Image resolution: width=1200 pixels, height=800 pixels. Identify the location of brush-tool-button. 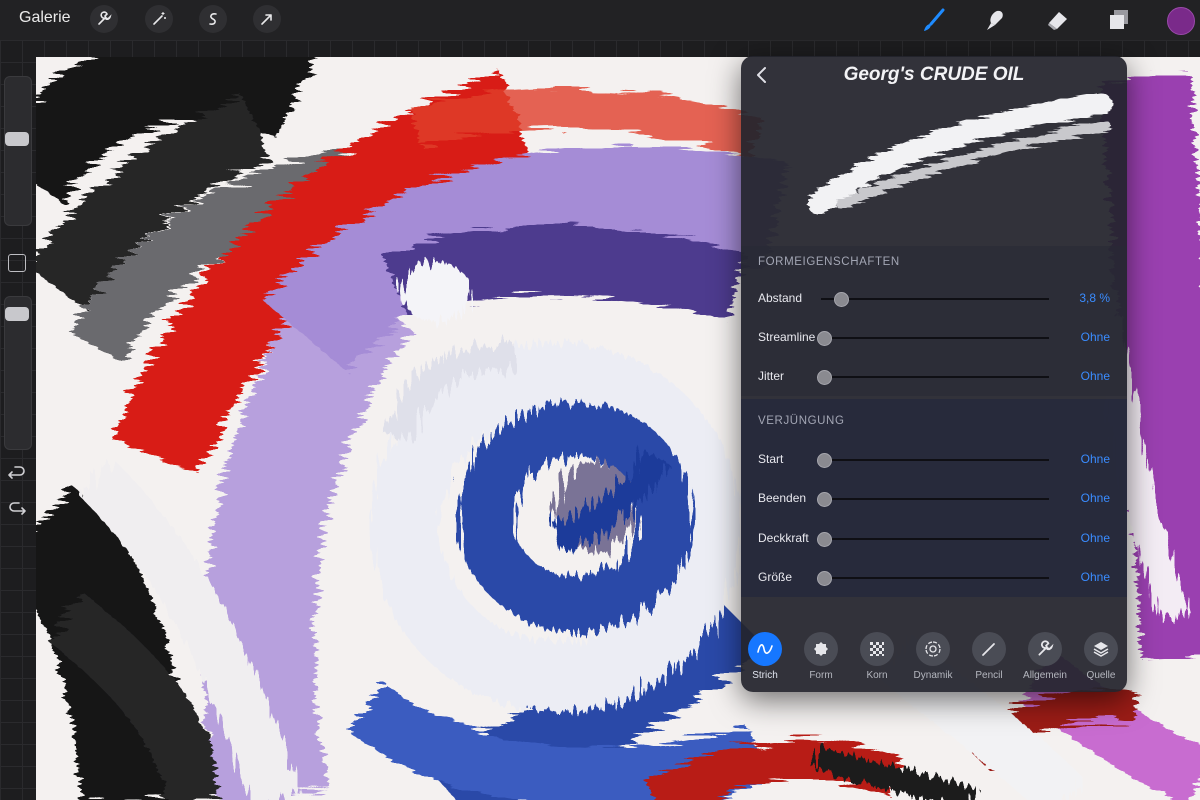
(934, 20).